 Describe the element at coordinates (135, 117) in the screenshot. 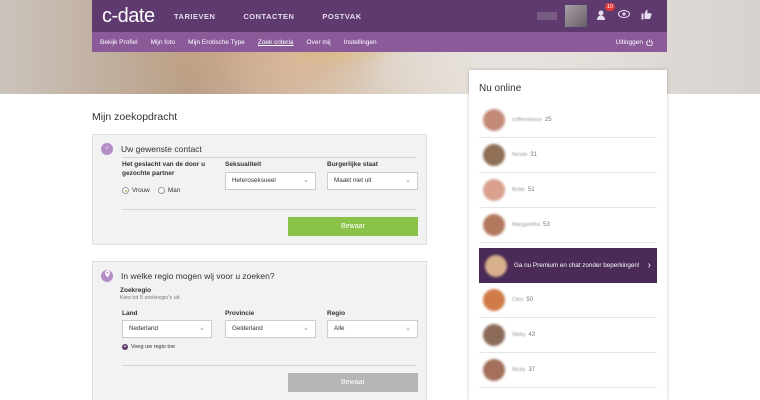

I see `page-title: Mijn zoekopdracht` at that location.